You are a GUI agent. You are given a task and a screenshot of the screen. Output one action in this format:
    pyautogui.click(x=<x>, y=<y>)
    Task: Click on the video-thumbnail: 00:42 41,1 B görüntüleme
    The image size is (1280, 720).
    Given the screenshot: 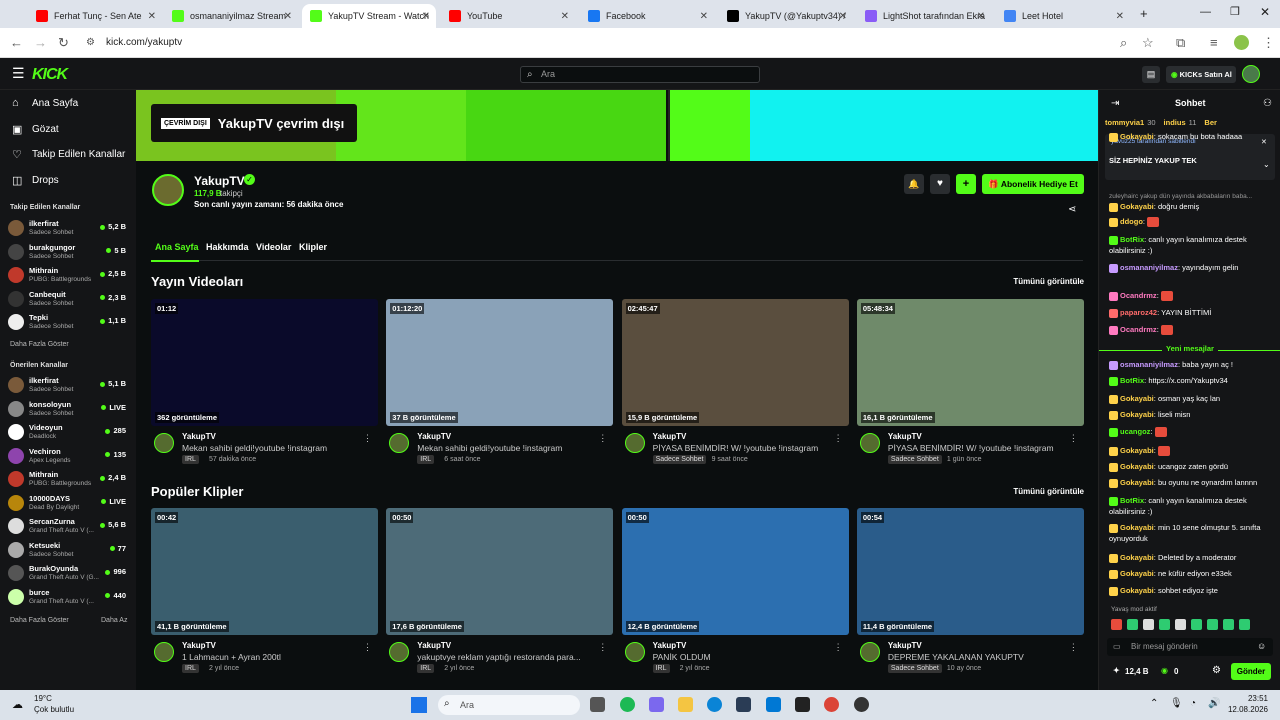 What is the action you would take?
    pyautogui.click(x=264, y=571)
    